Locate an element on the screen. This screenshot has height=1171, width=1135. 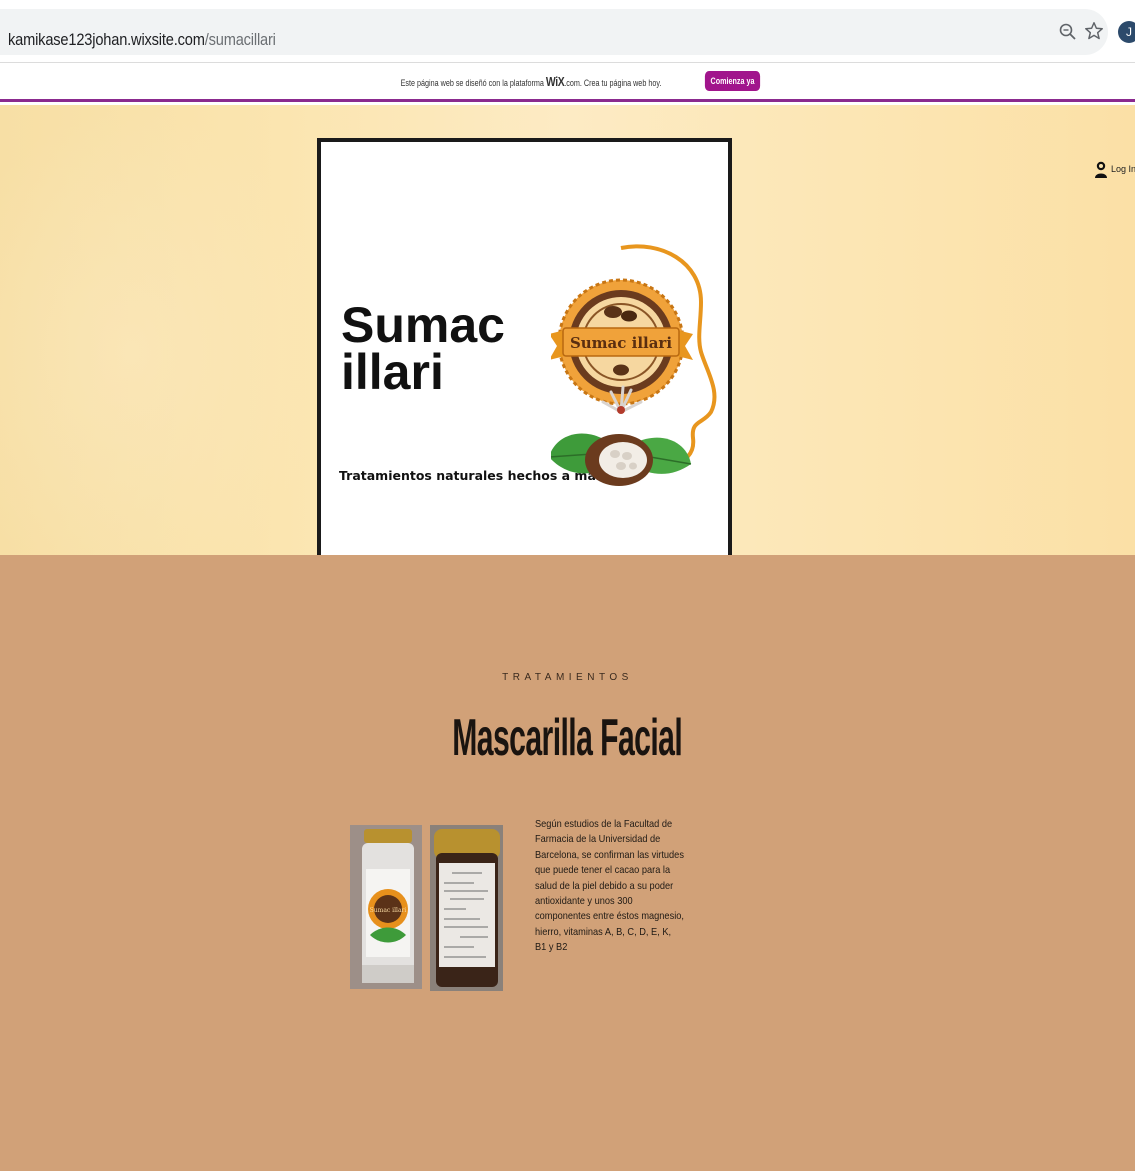
brand-name: Sumac illari is located at coordinates (441, 348).